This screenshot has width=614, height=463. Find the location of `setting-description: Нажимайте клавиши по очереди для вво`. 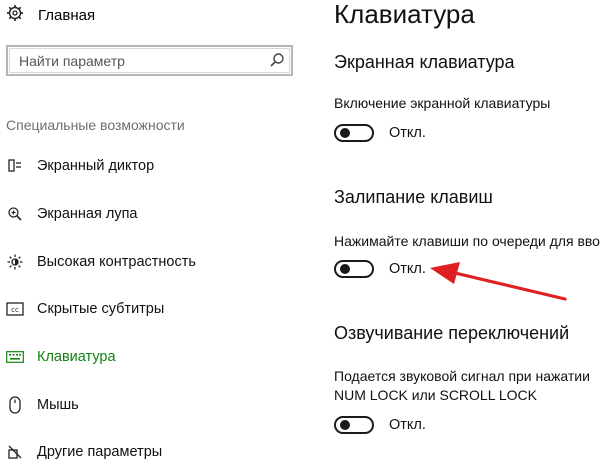

setting-description: Нажимайте клавиши по очереди для вво is located at coordinates (467, 241).